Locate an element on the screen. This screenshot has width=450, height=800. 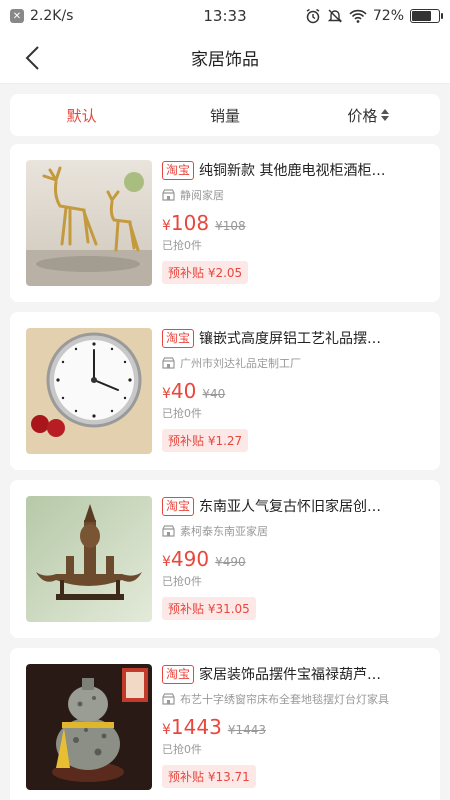
shop-name: 布艺十字绣窗帘床布全套地毯摆灯台灯家具 is located at coordinates (284, 699).